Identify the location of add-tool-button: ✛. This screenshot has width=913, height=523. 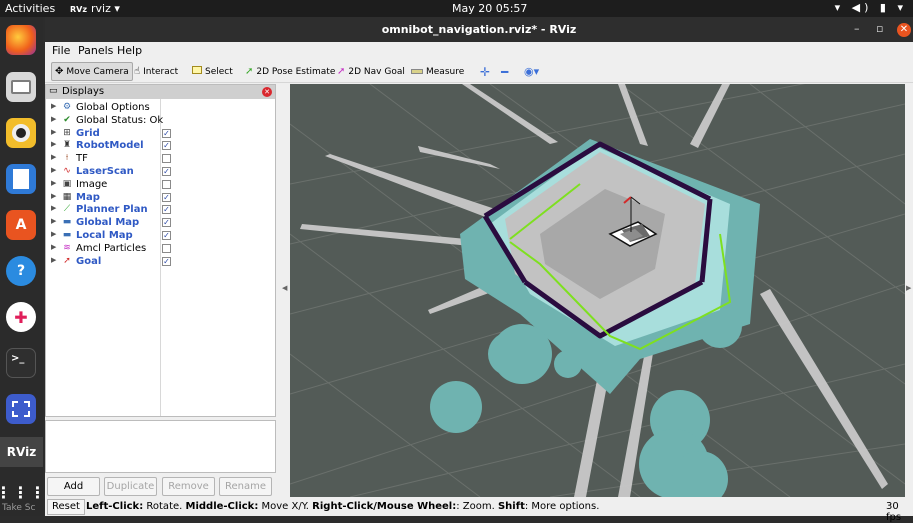
(485, 71).